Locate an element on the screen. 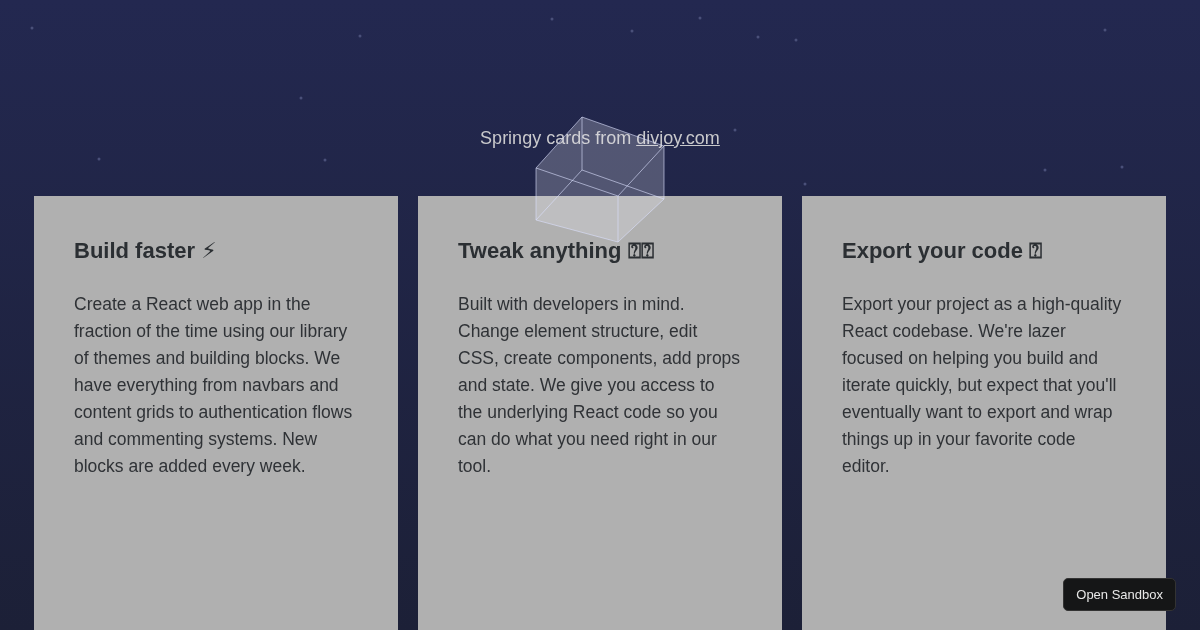 This screenshot has width=1200, height=630. card-body: Built with developers in mind. Change element structure, edit CSS, create components, add props and state. We give you access to the underlying React code so you can do what you need right in our tool. is located at coordinates (600, 385).